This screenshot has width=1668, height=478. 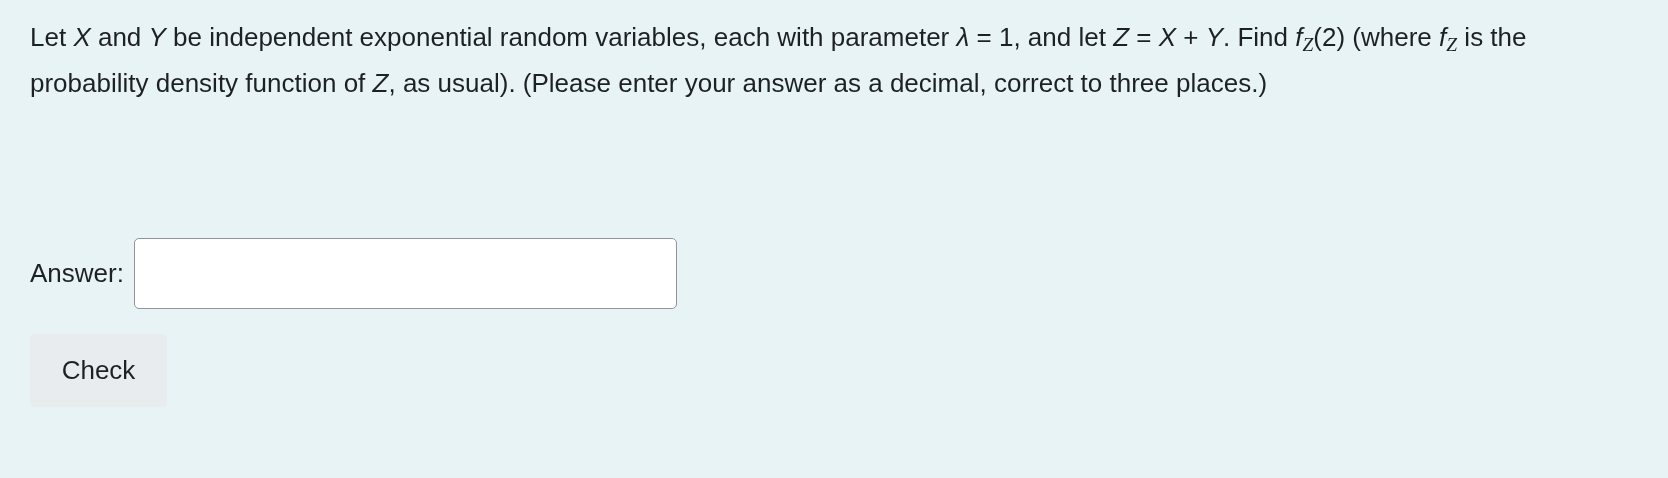 I want to click on answer-field, so click(x=405, y=273).